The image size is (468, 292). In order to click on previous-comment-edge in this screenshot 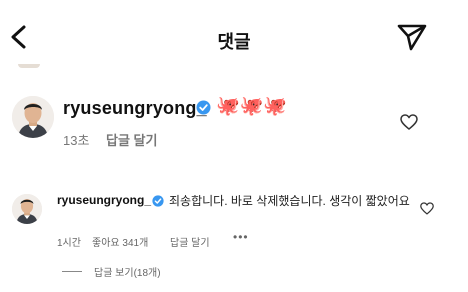, I will do `click(29, 66)`.